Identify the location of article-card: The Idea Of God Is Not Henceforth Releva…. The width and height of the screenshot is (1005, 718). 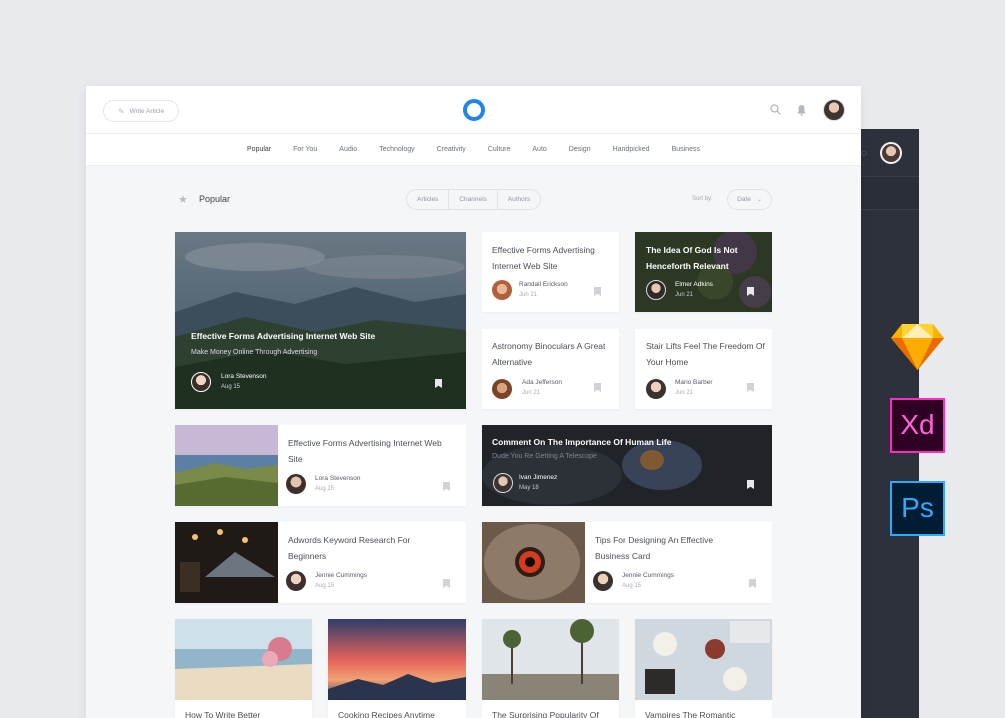
(703, 272).